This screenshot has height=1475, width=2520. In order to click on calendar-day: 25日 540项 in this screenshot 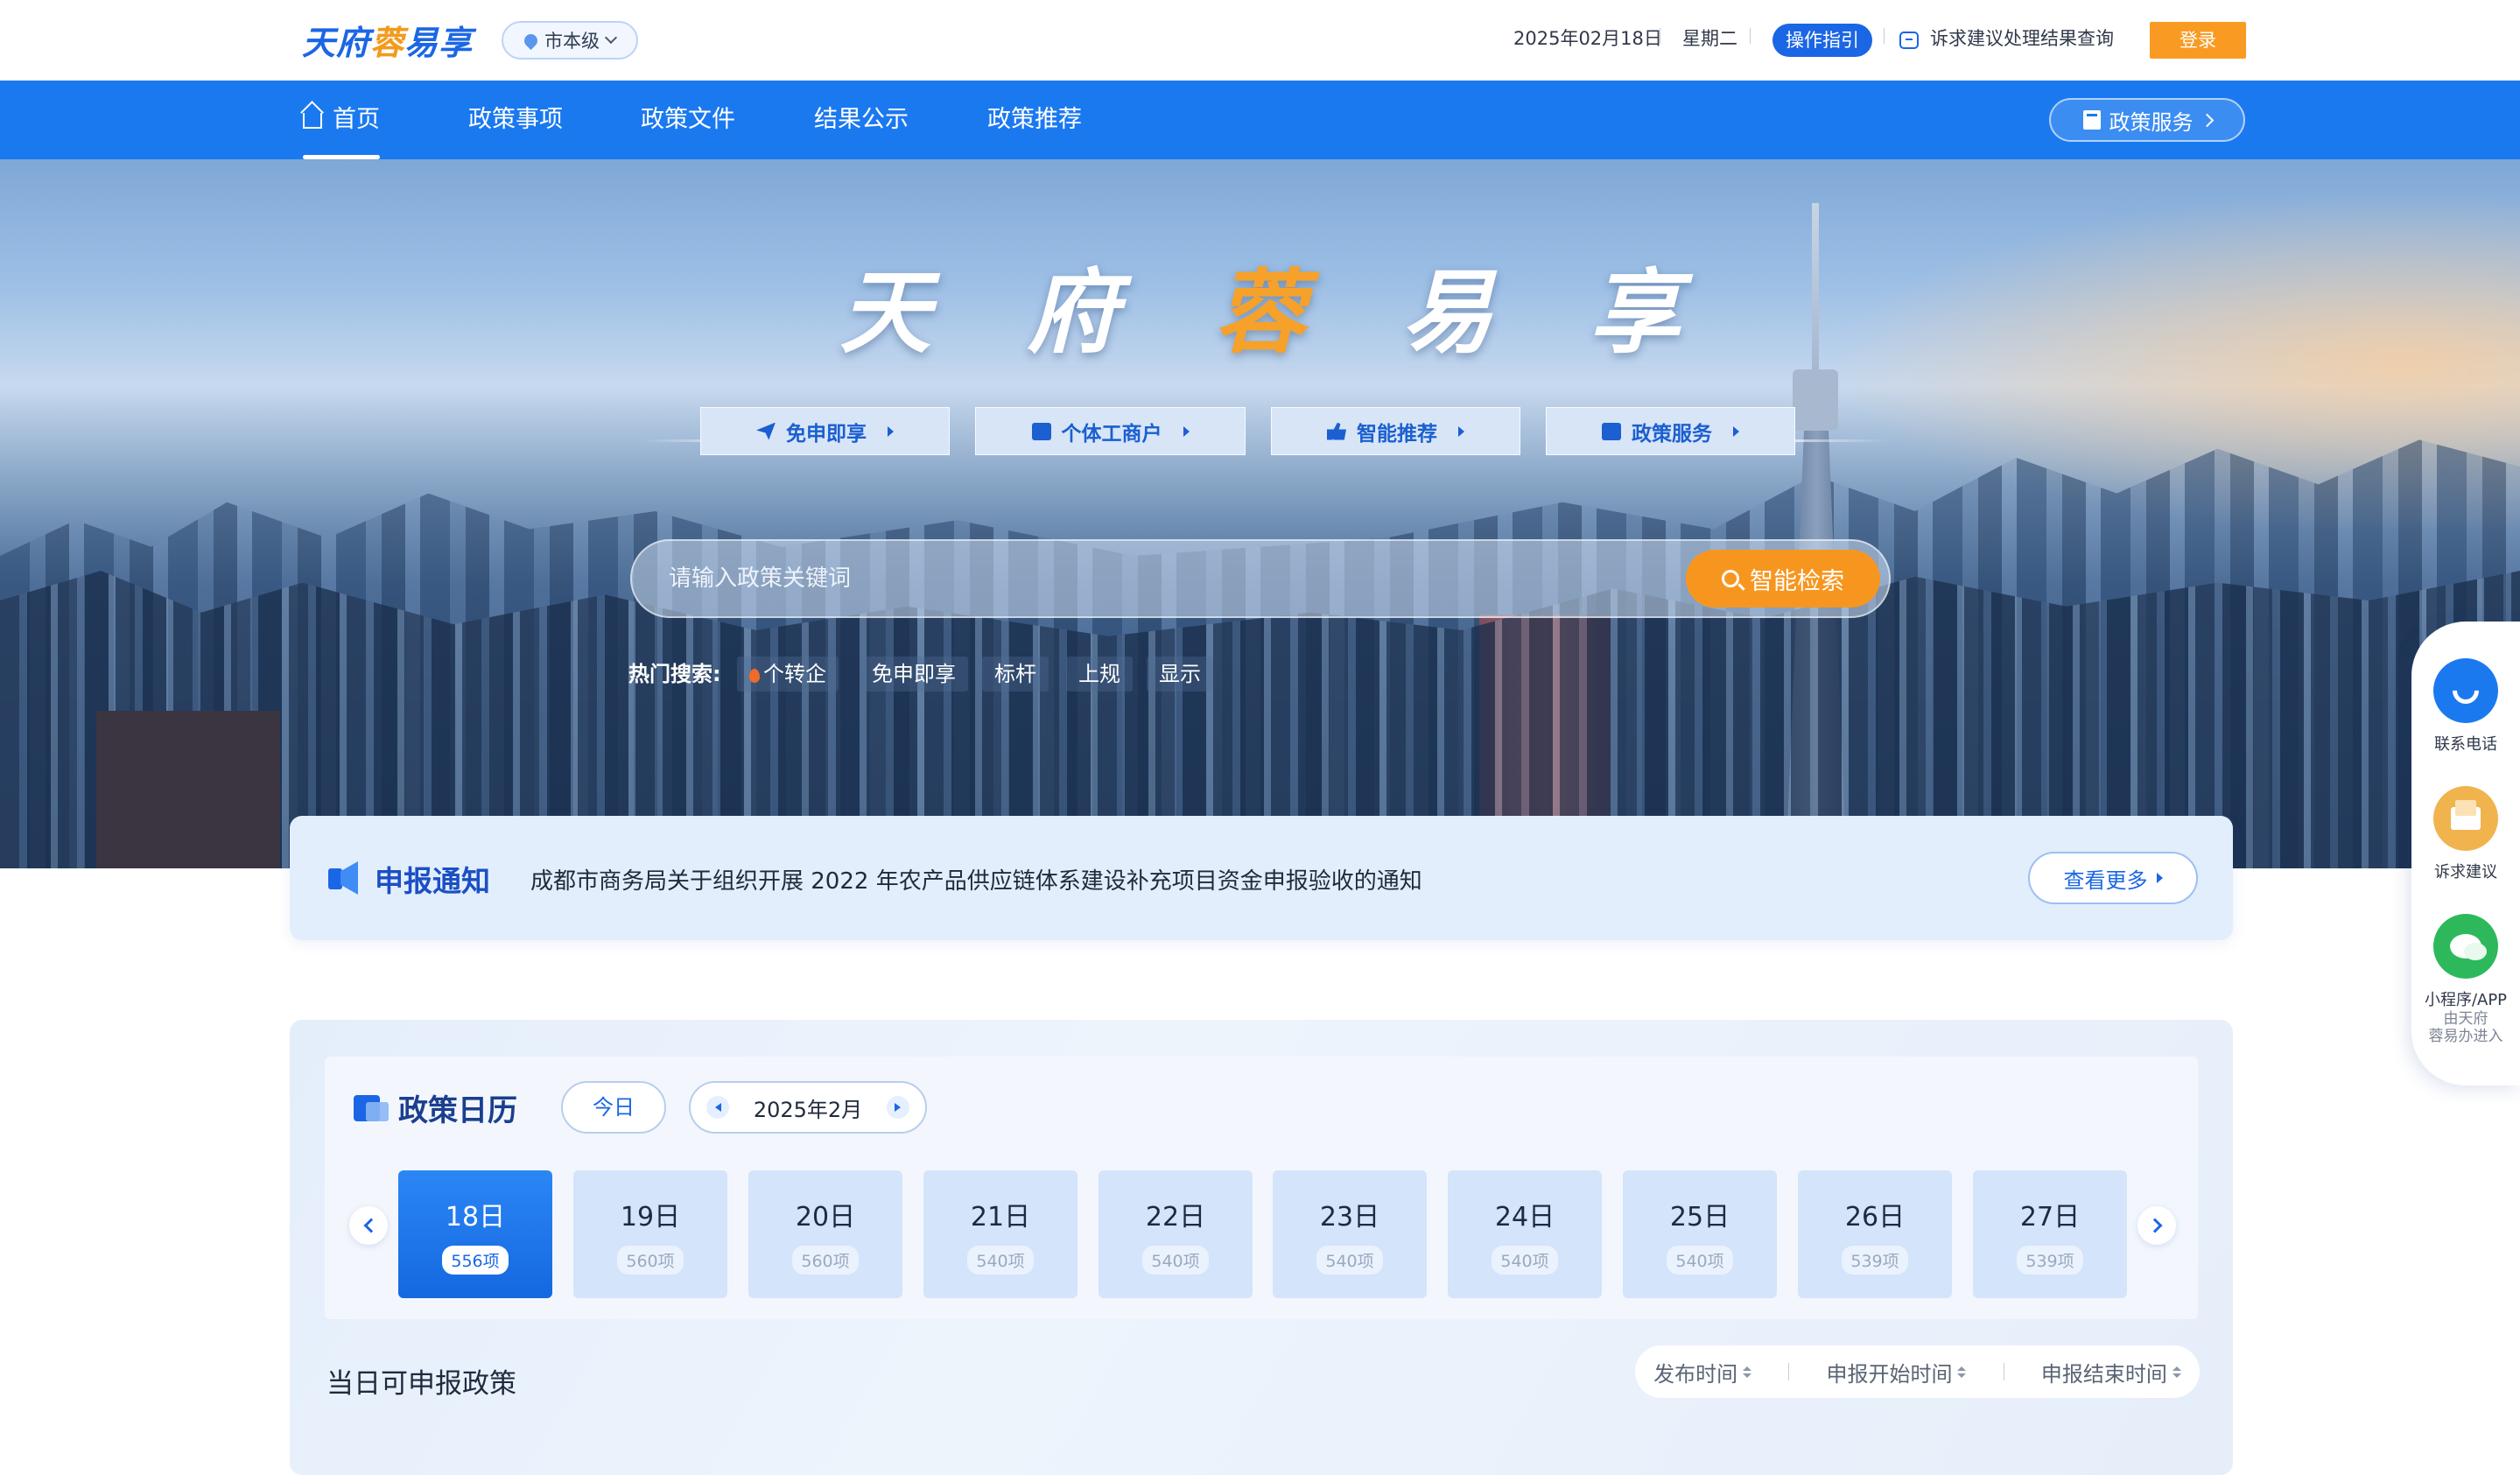, I will do `click(1700, 1234)`.